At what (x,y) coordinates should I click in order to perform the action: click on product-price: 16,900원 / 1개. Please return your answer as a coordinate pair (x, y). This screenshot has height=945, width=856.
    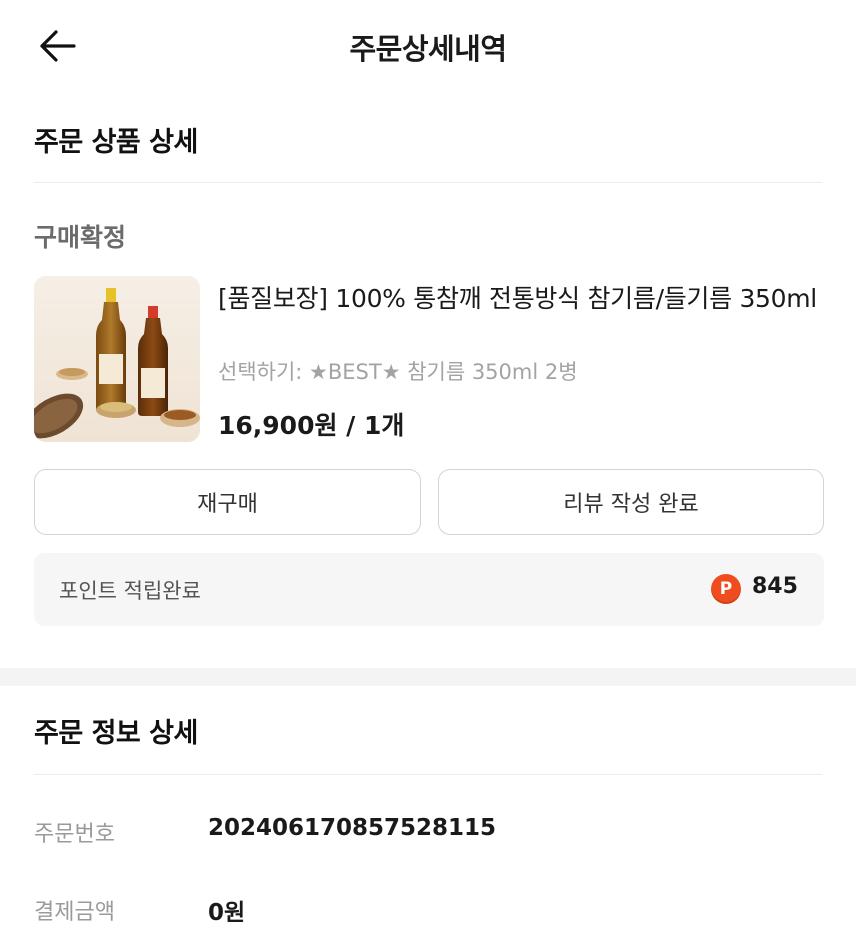
    Looking at the image, I should click on (311, 425).